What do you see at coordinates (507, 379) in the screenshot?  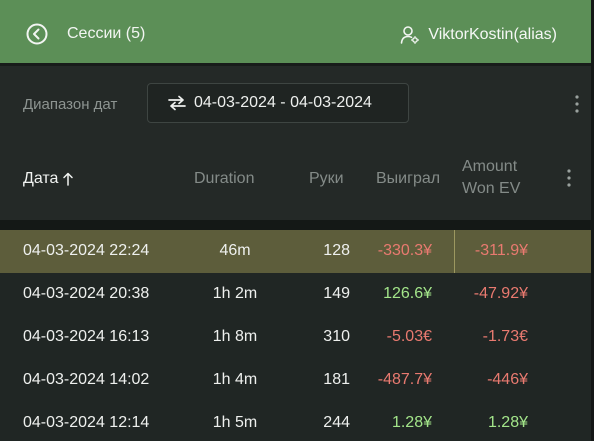 I see `cell-ev: -446¥` at bounding box center [507, 379].